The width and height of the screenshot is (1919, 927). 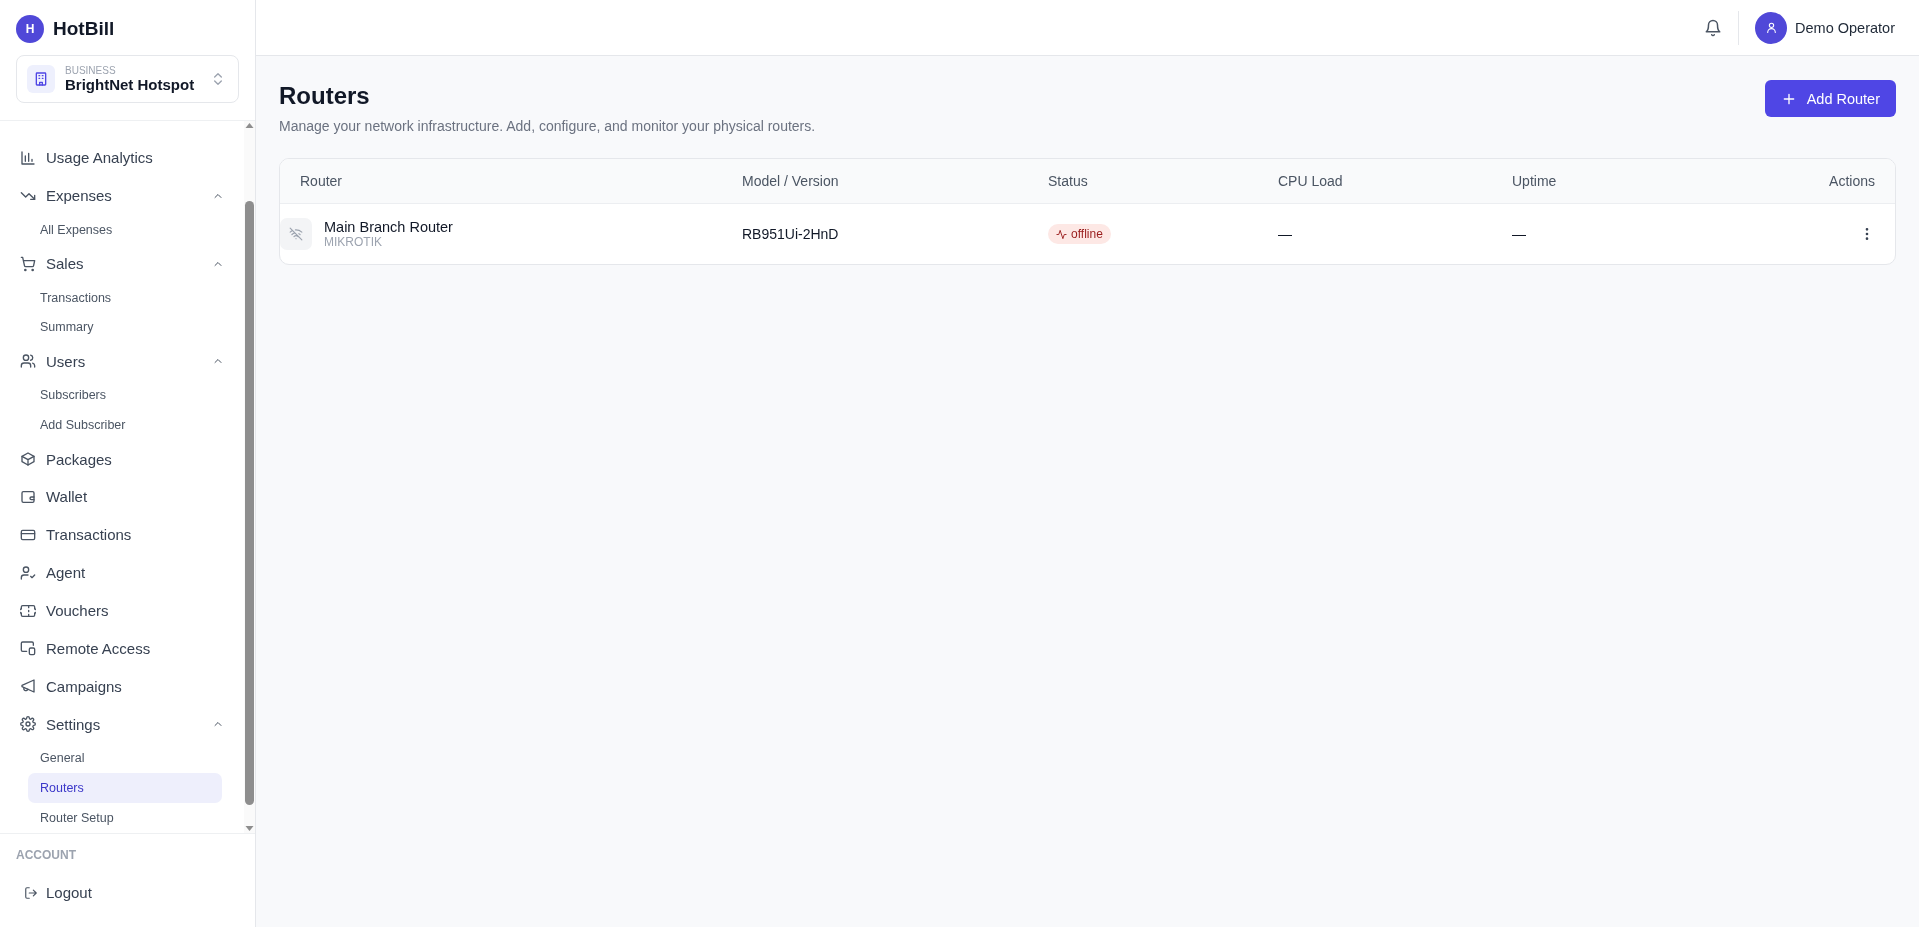 I want to click on page-subtitle: Manage your network infrastructure. Add, configure, and monitor your physical routers., so click(x=547, y=126).